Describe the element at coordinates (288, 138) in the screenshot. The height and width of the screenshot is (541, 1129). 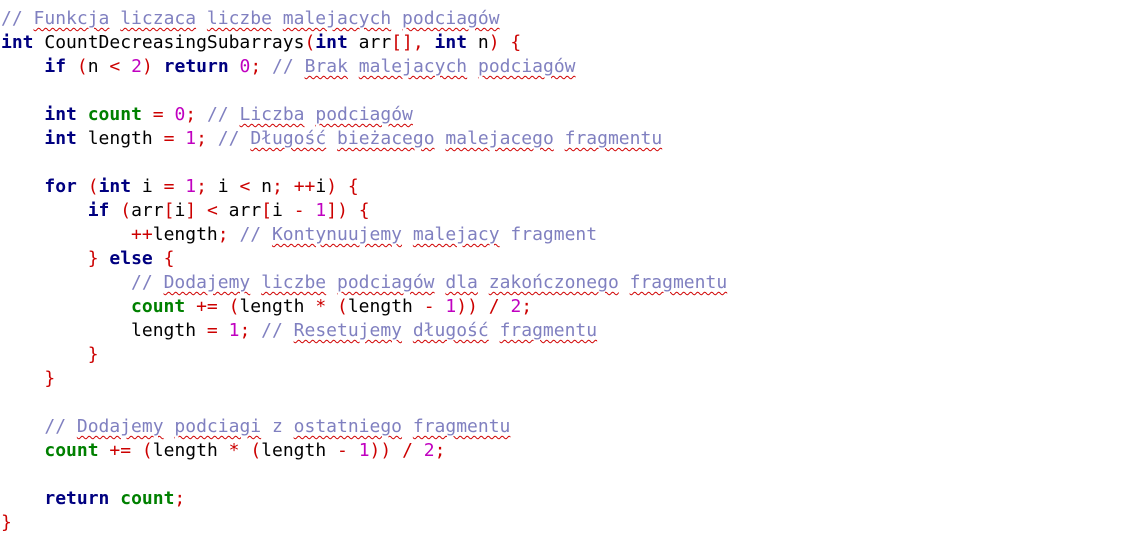
I see `misspelled-comment-word: Długość` at that location.